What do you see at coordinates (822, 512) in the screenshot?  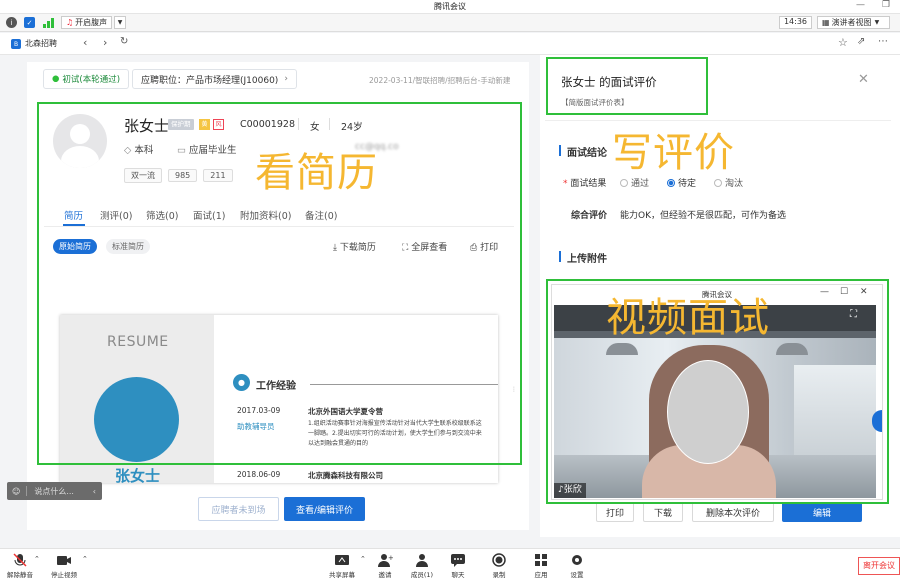 I see `edit-button: 编辑` at bounding box center [822, 512].